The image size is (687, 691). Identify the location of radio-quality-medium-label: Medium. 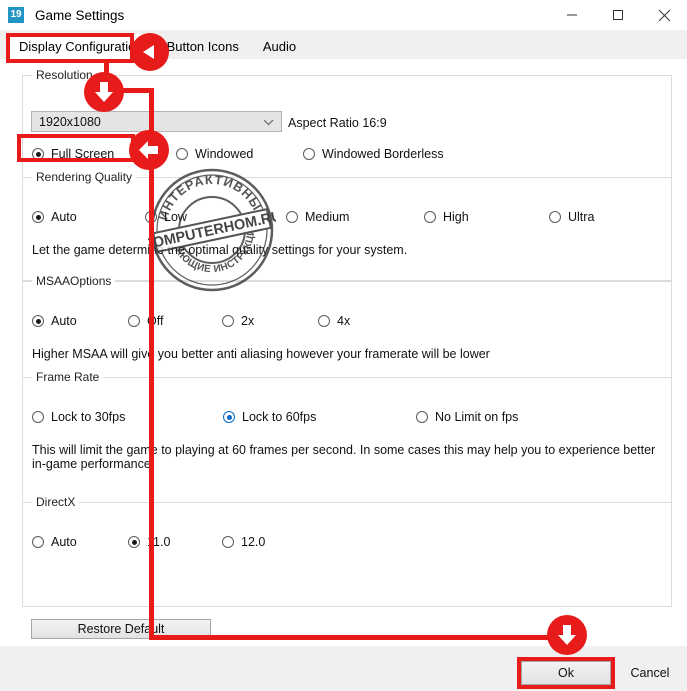
(327, 217).